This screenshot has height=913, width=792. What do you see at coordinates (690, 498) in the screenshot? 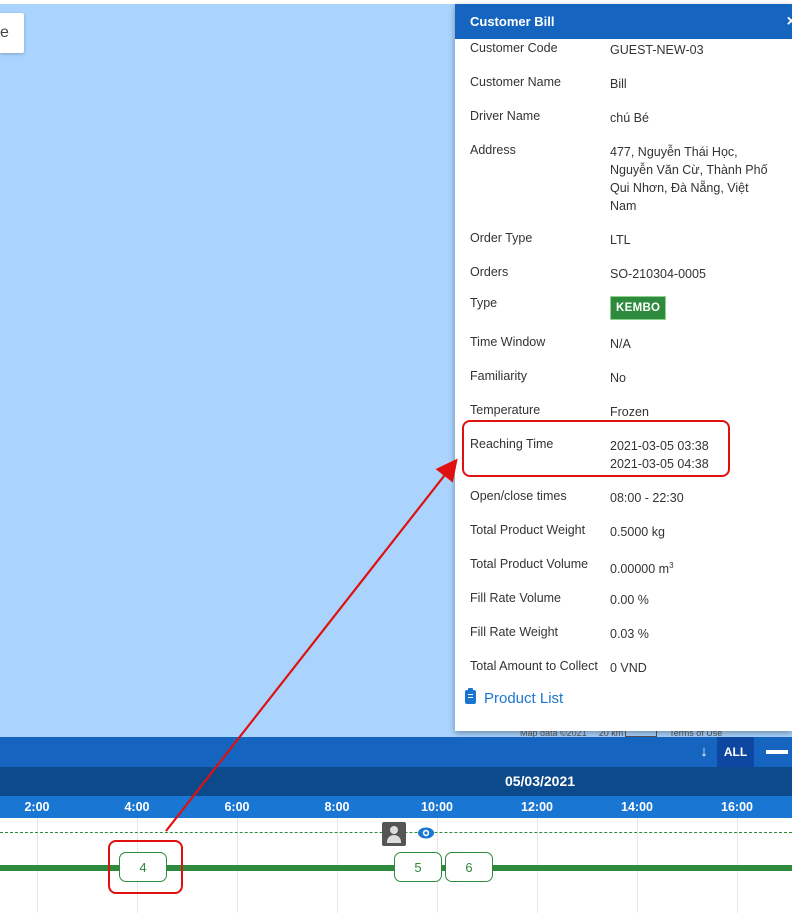
I see `detail-value: 08:00 - 22:30` at bounding box center [690, 498].